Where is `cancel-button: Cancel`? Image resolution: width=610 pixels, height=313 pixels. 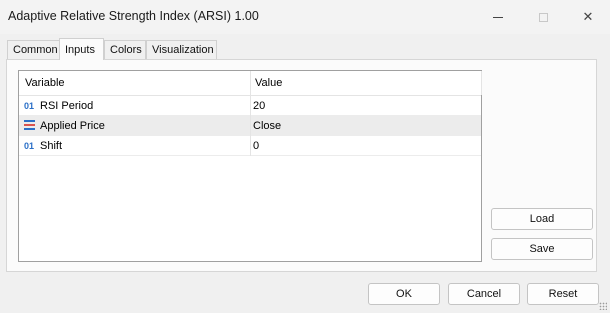 cancel-button: Cancel is located at coordinates (484, 294).